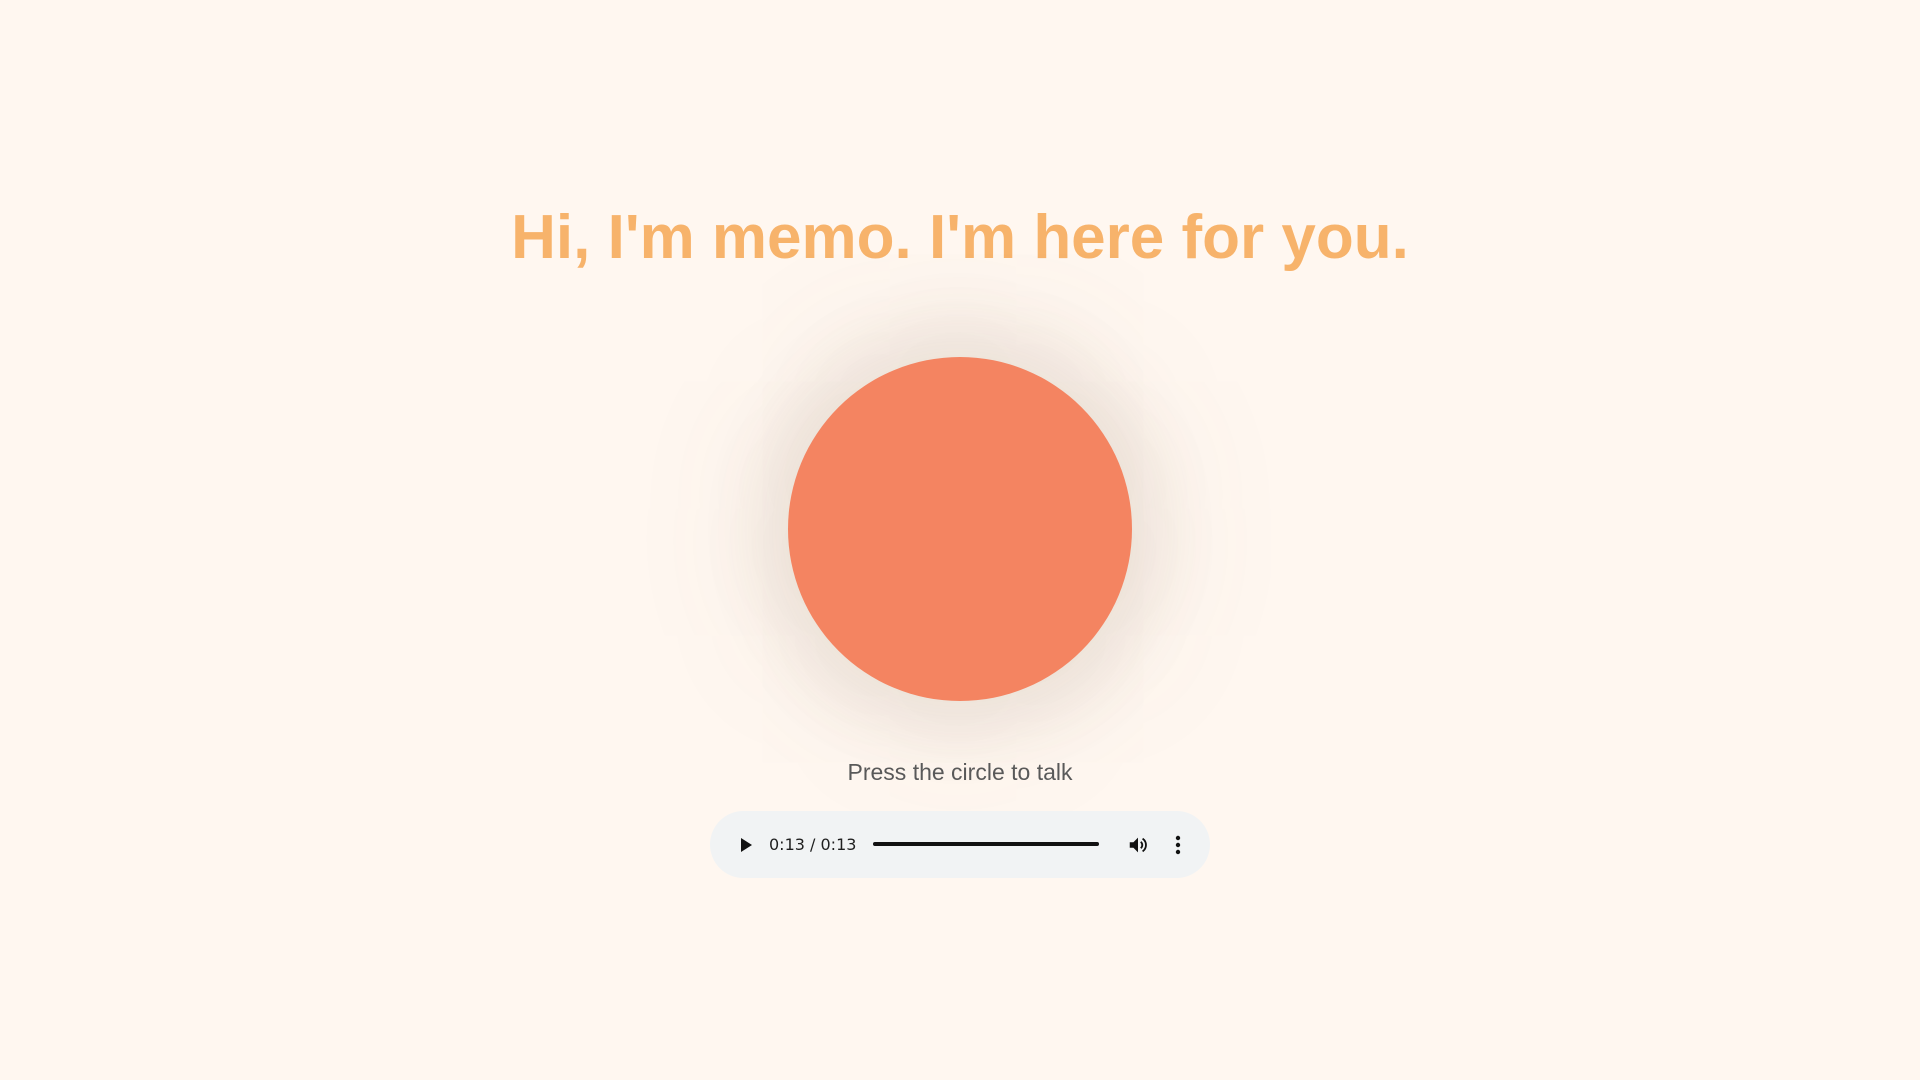 This screenshot has height=1080, width=1920. I want to click on more-options-button, so click(1178, 845).